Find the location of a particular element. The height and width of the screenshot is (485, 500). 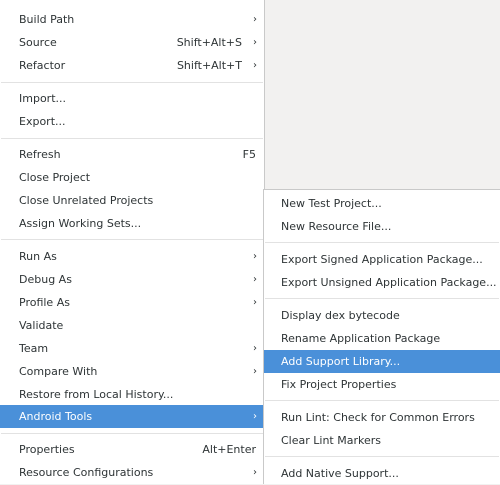

submenu-item-fix-project-properties: Fix Project Properties is located at coordinates (382, 384).